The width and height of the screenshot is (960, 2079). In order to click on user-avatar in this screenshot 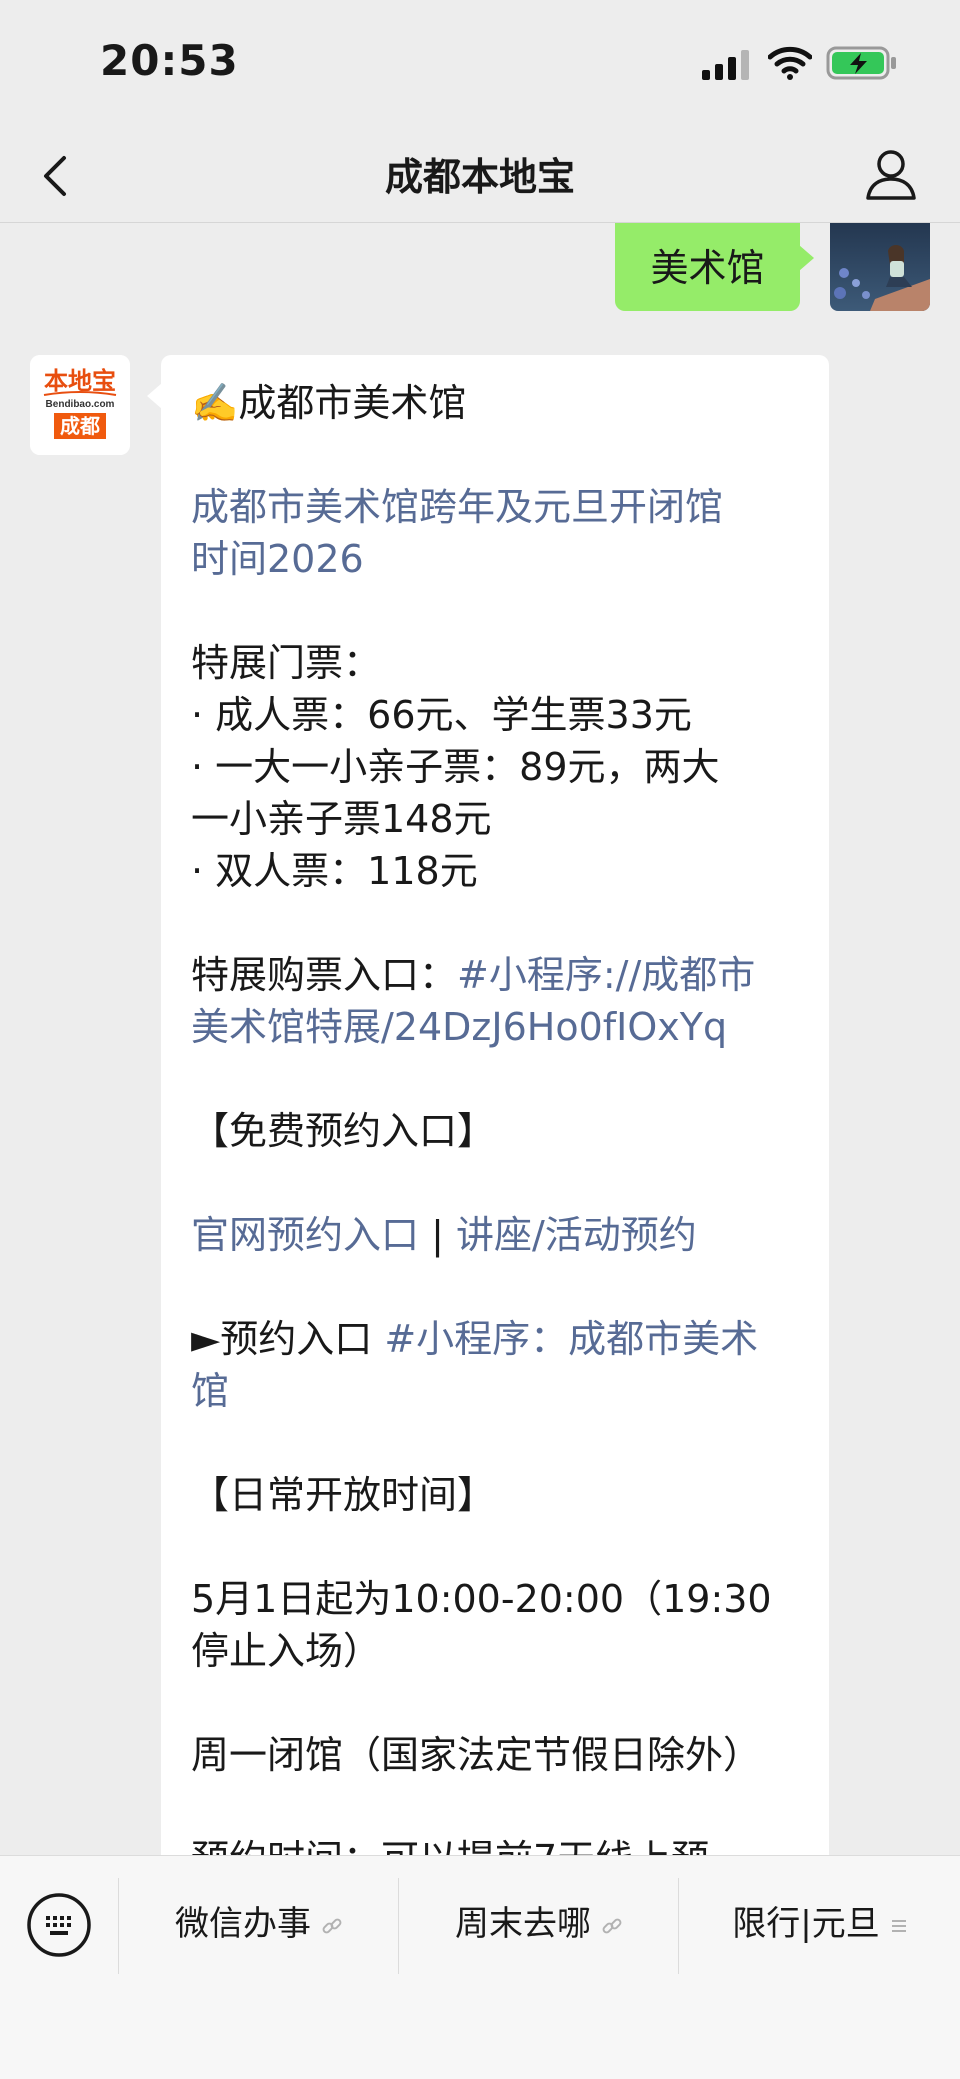, I will do `click(880, 267)`.